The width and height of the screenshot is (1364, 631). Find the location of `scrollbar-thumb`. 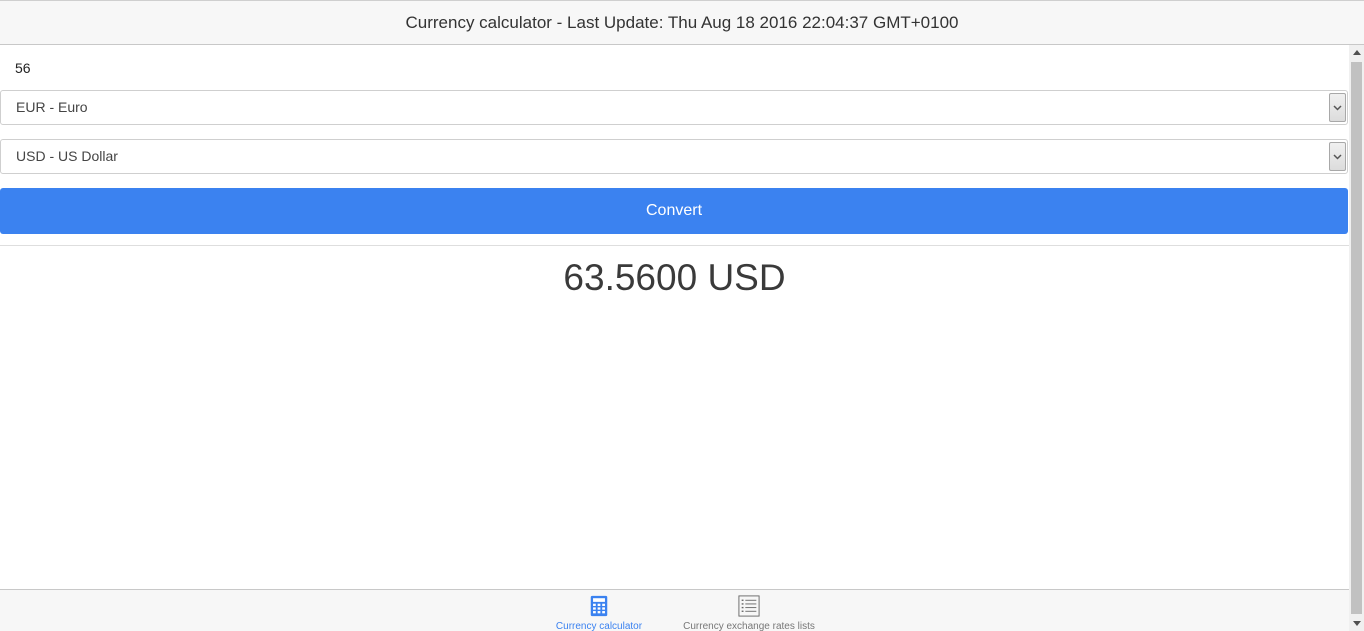

scrollbar-thumb is located at coordinates (1356, 338).